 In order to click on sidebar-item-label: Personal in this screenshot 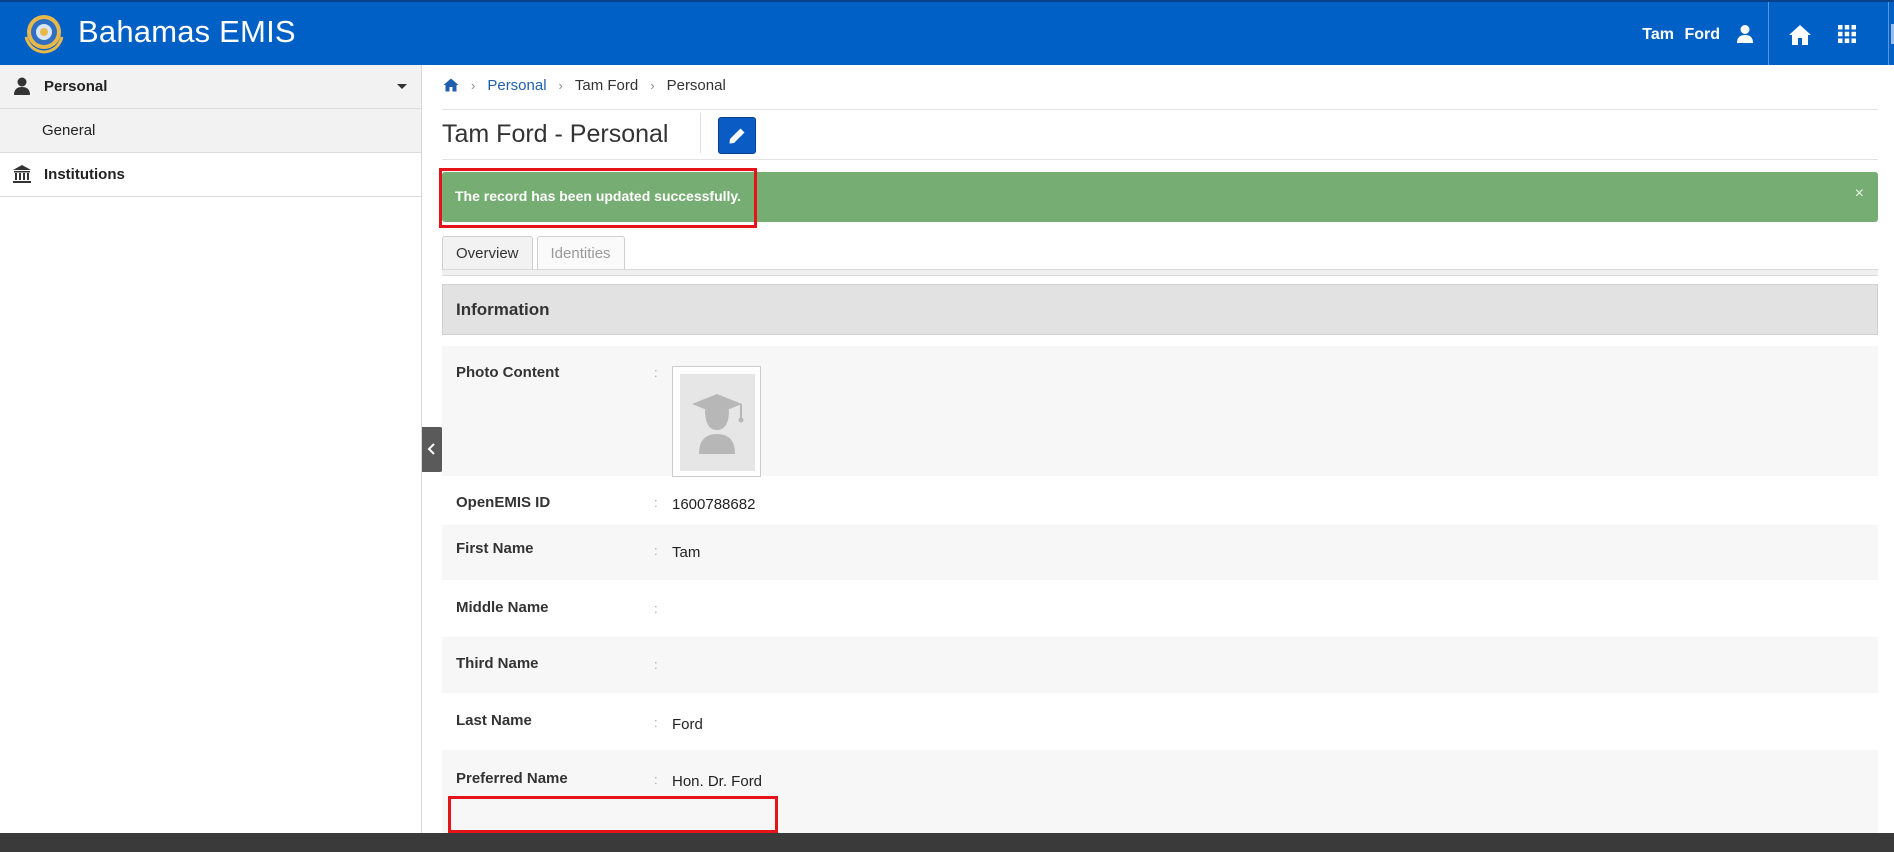, I will do `click(76, 86)`.